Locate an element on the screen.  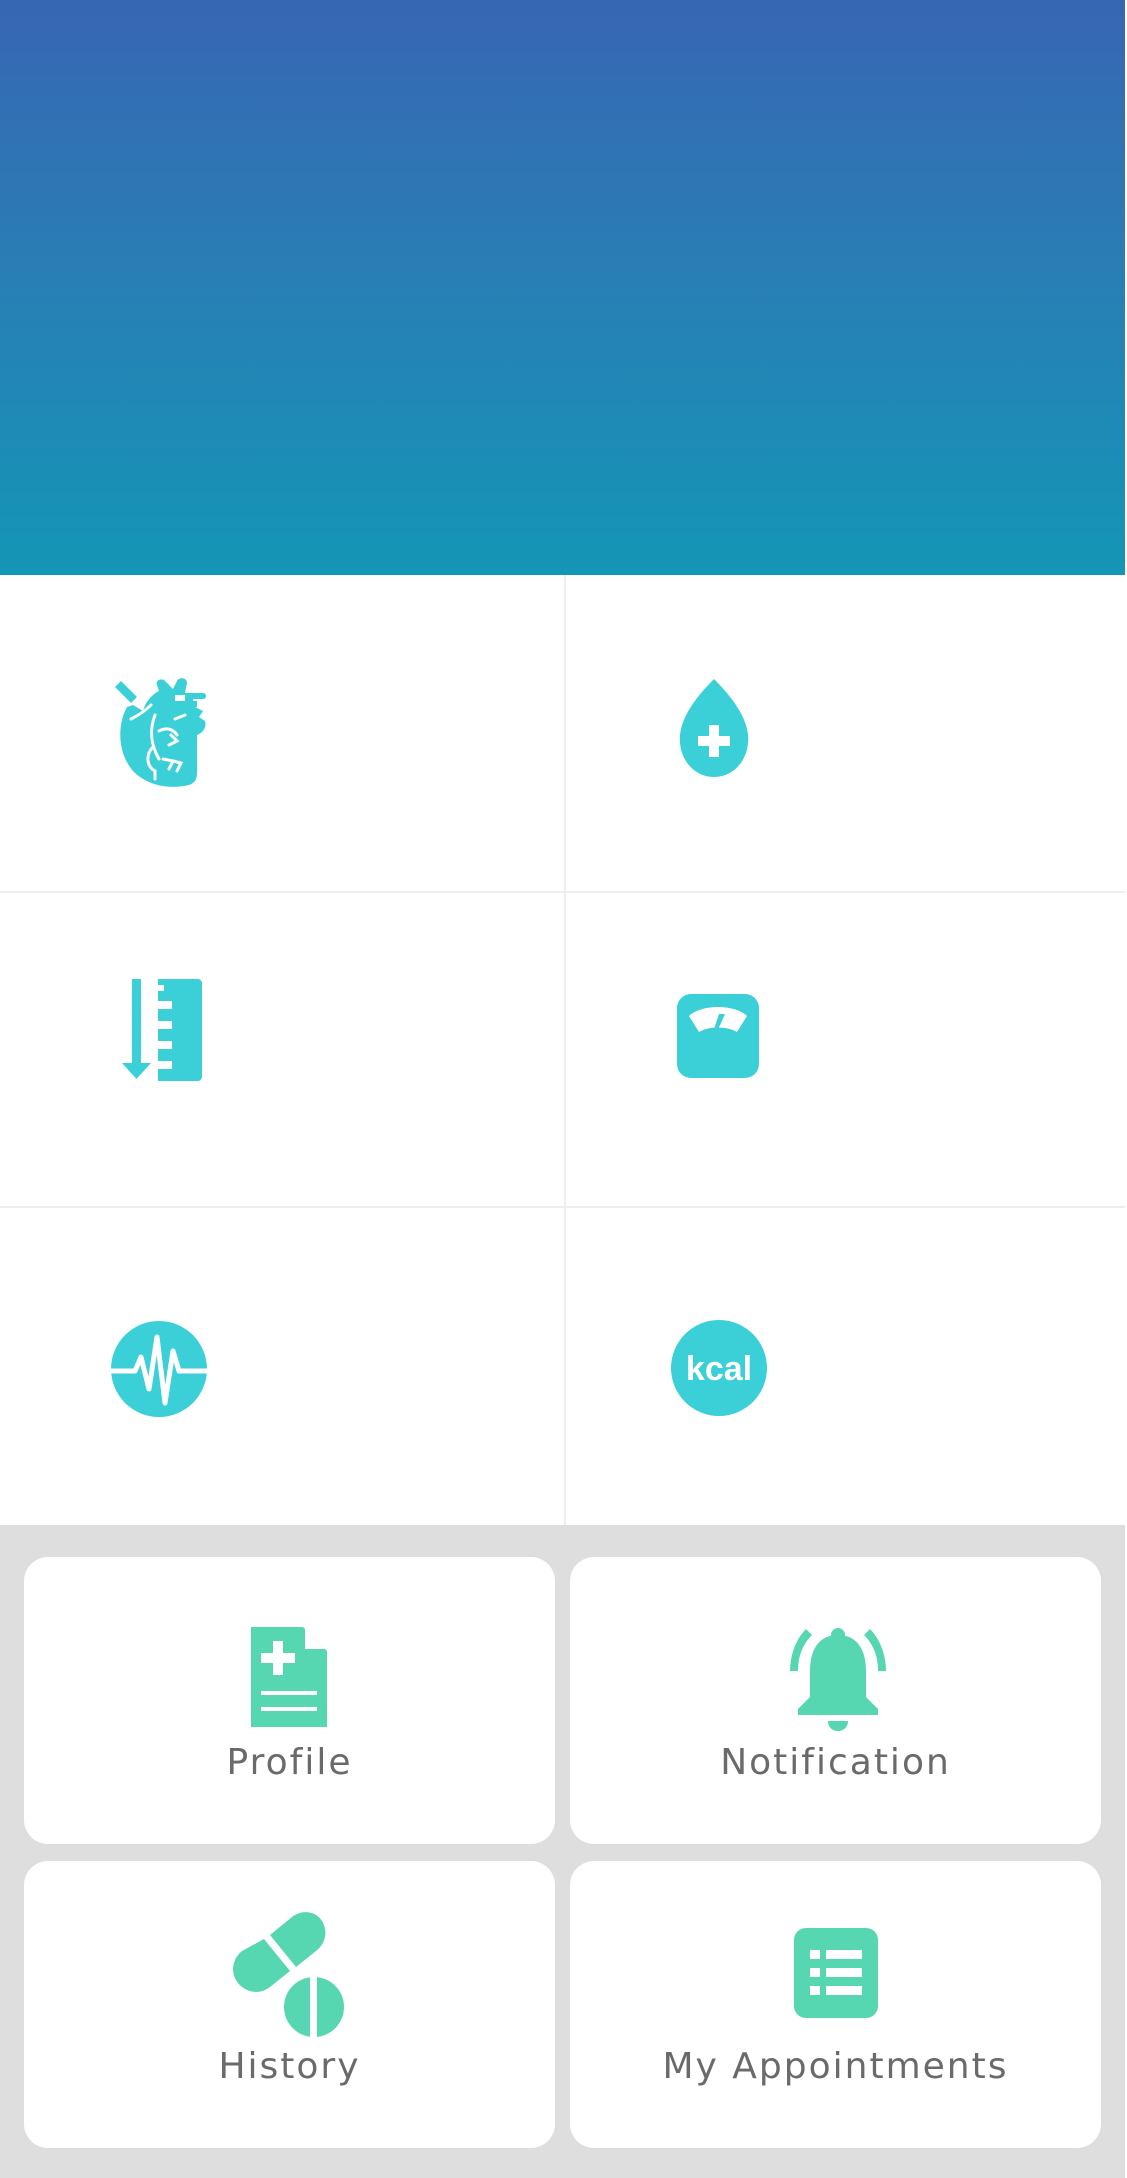
heart-anatomy-icon is located at coordinates (160, 732).